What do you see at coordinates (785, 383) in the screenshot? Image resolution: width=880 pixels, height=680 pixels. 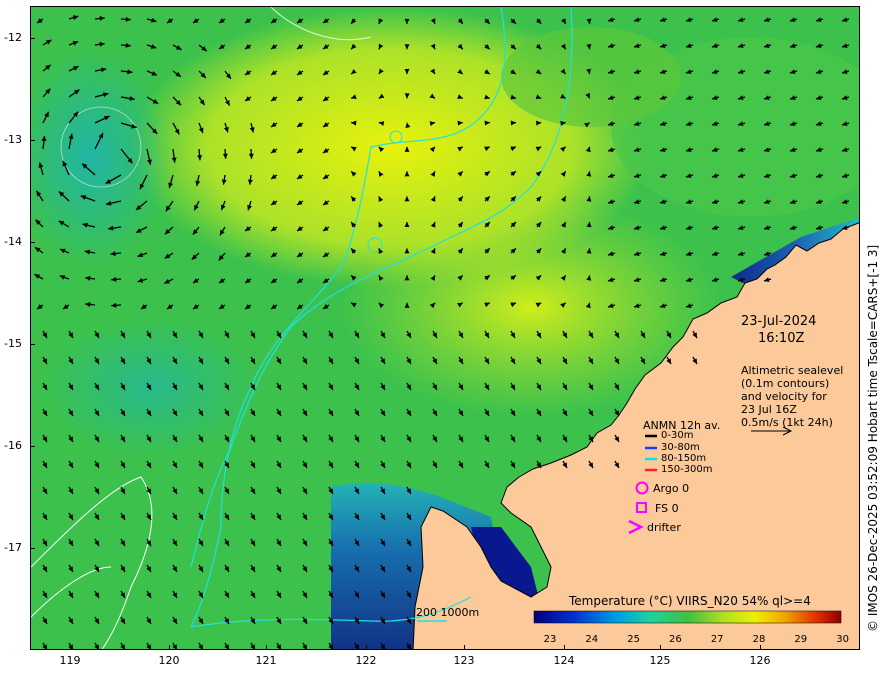 I see `altimetry-line: (0.1m contours)` at bounding box center [785, 383].